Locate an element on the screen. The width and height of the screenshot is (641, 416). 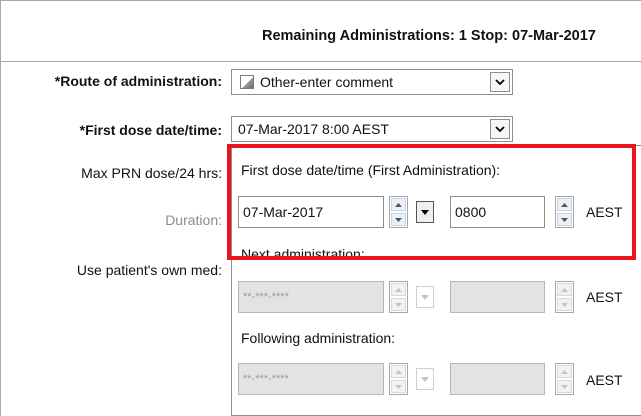
form-left-border is located at coordinates (0, 239).